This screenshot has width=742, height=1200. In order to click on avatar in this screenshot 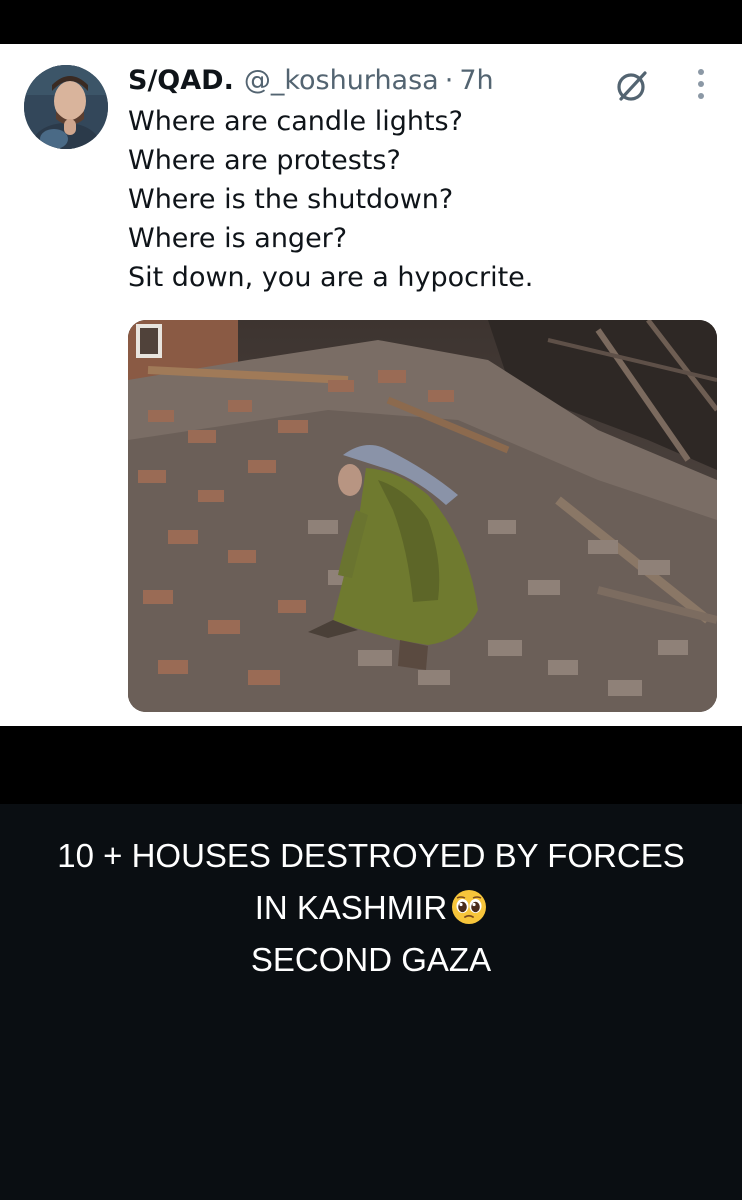, I will do `click(66, 107)`.